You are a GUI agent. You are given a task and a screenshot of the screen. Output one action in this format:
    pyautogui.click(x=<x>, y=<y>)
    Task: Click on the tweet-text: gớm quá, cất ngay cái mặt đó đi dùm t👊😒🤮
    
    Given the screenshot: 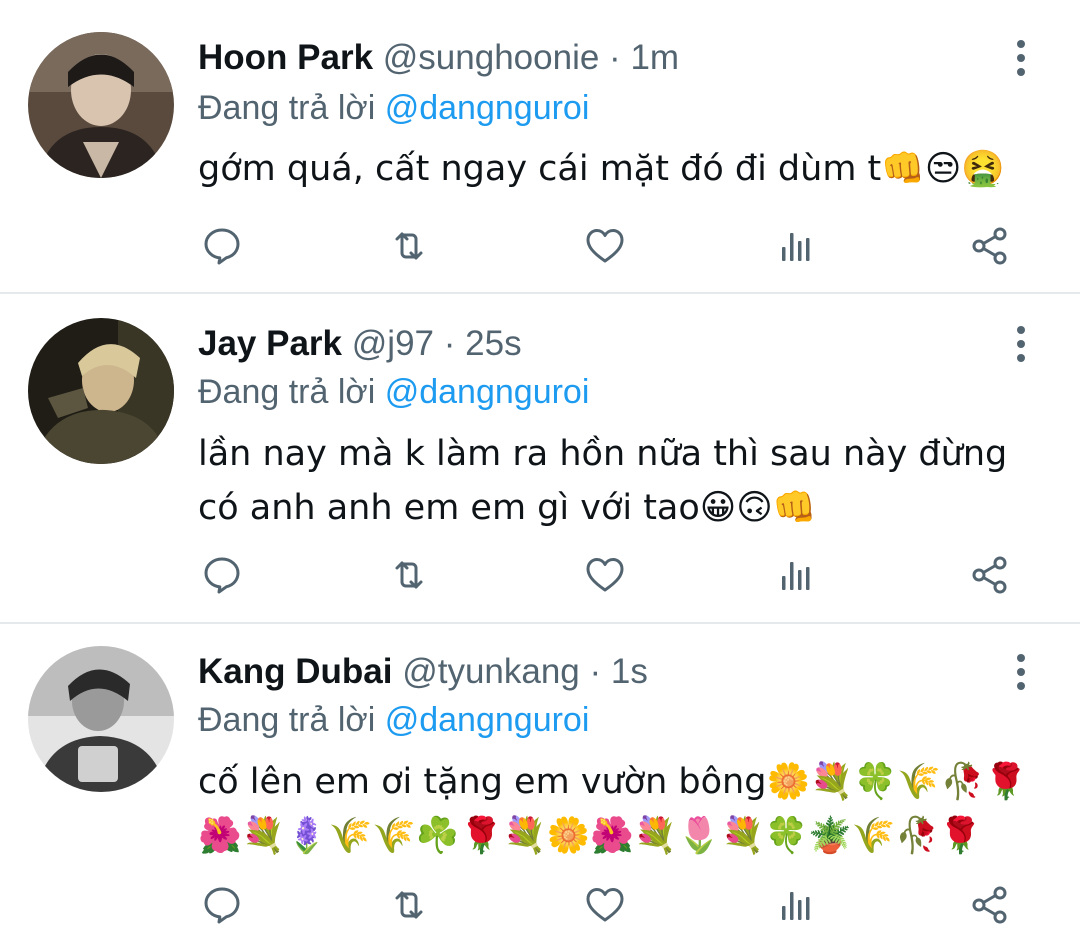 What is the action you would take?
    pyautogui.click(x=613, y=169)
    